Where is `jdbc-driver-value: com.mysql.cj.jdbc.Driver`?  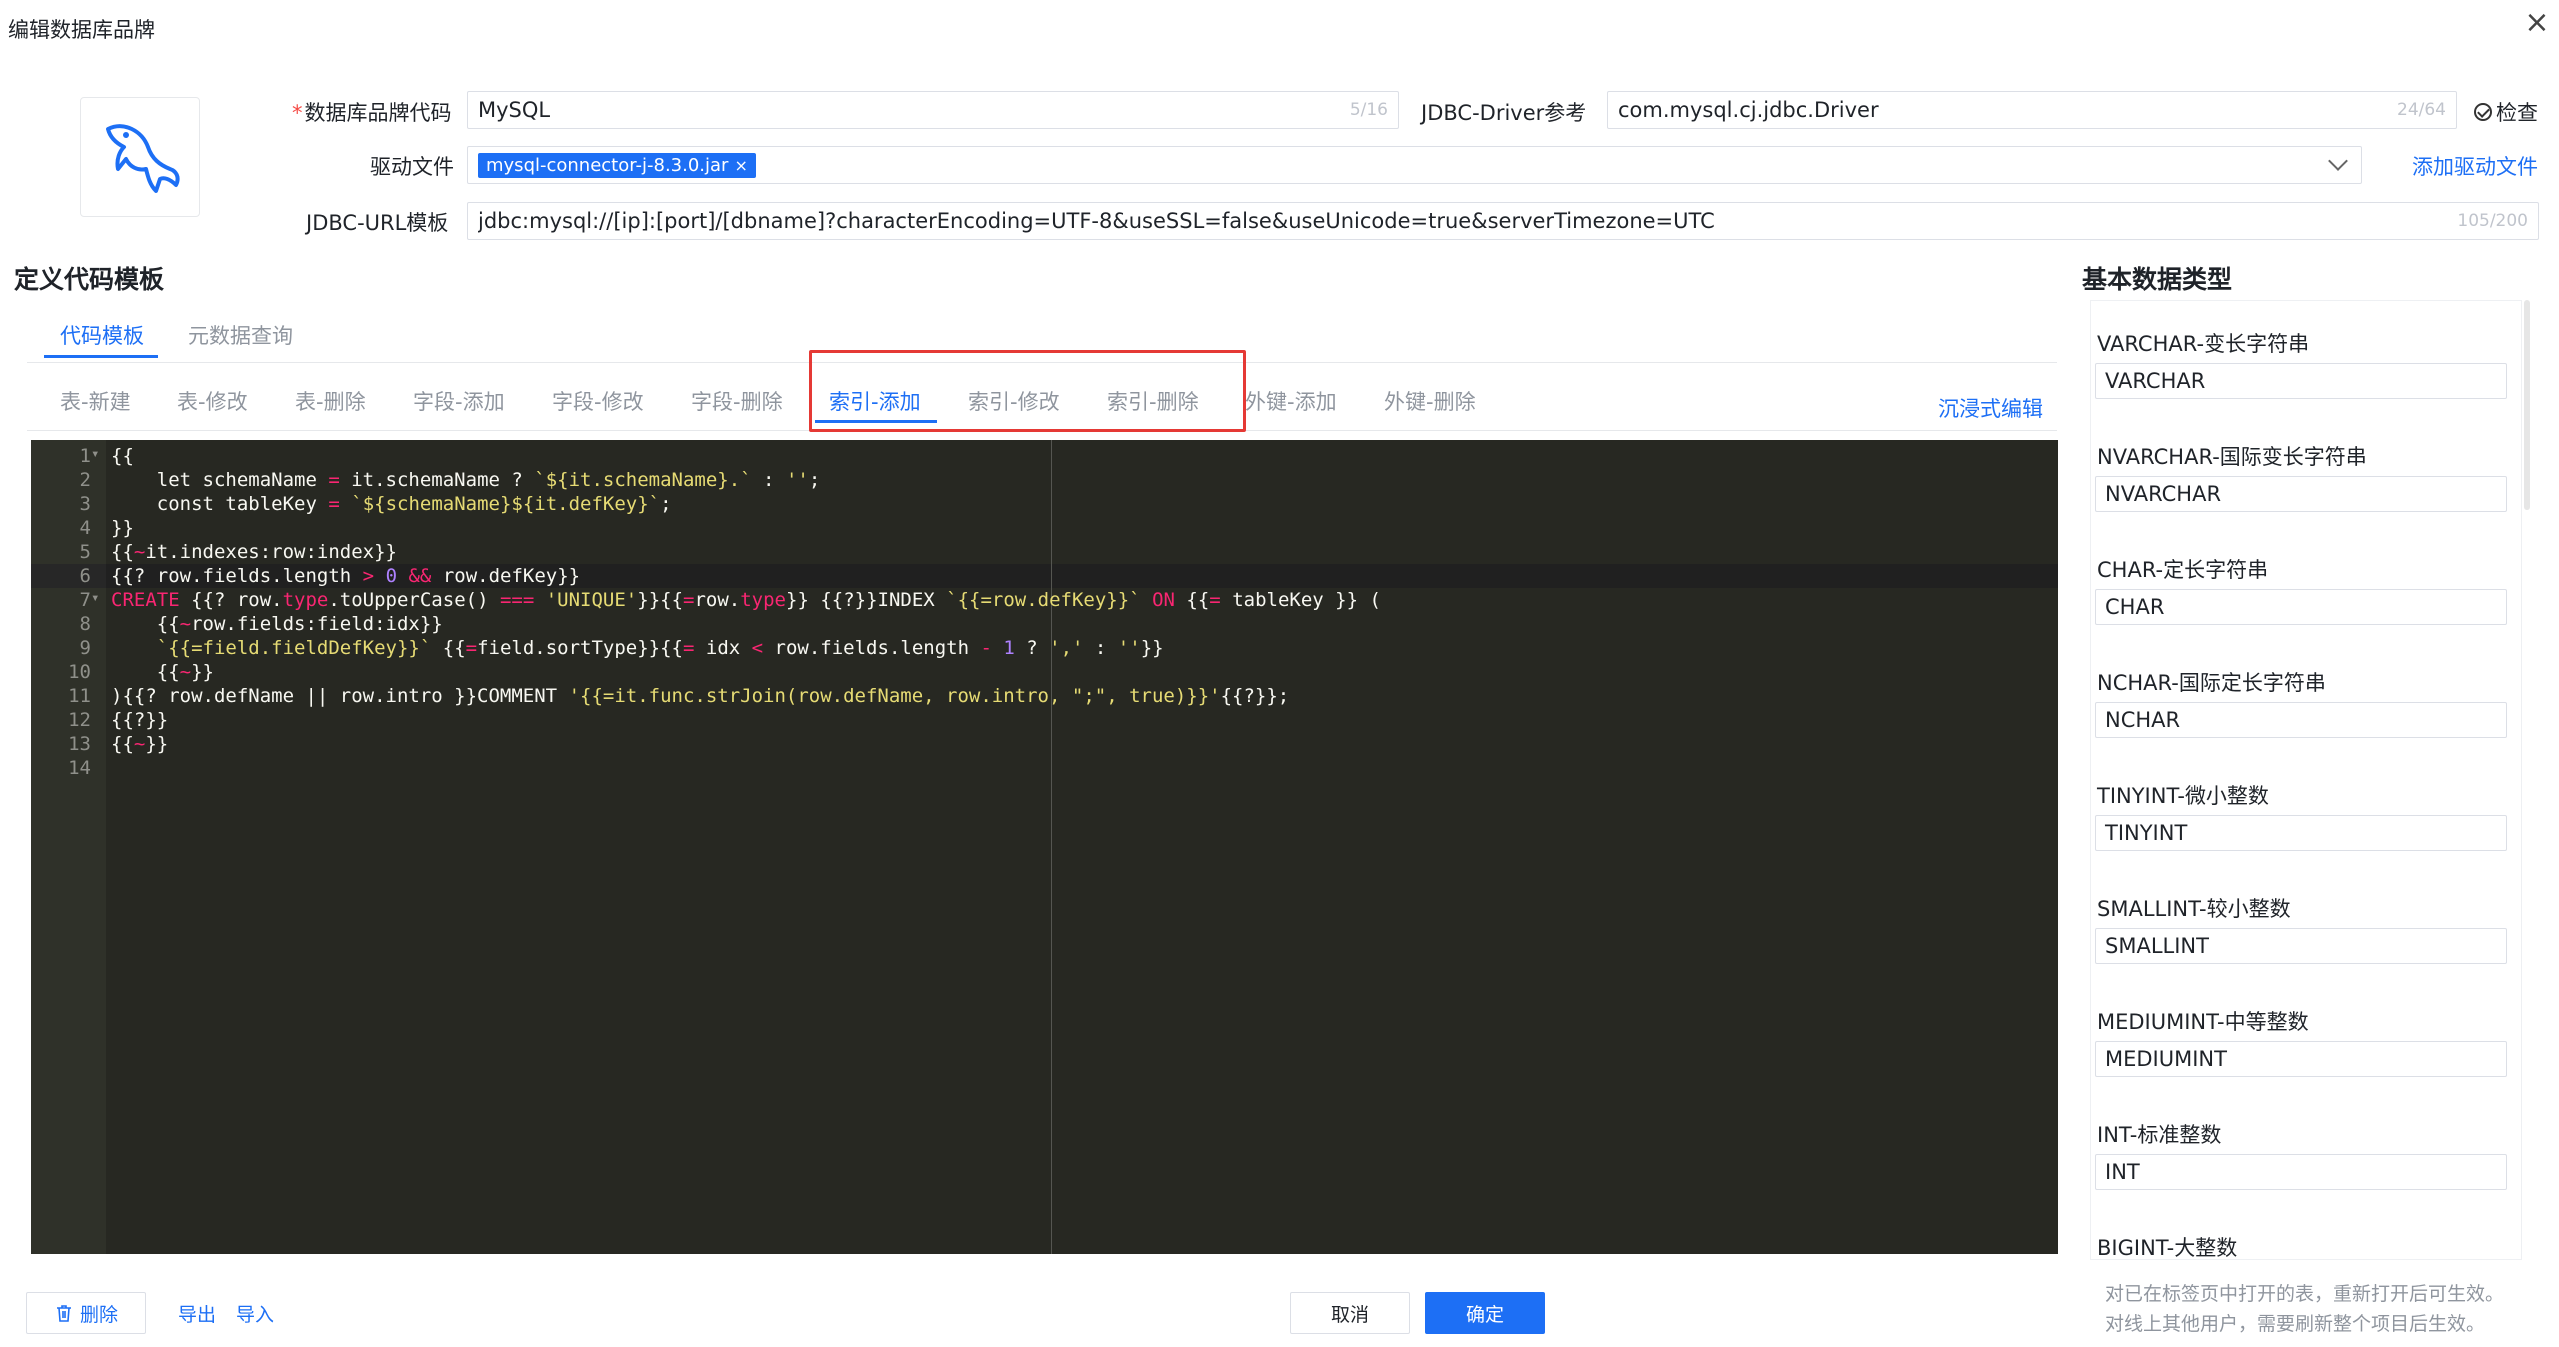
jdbc-driver-value: com.mysql.cj.jdbc.Driver is located at coordinates (1748, 110).